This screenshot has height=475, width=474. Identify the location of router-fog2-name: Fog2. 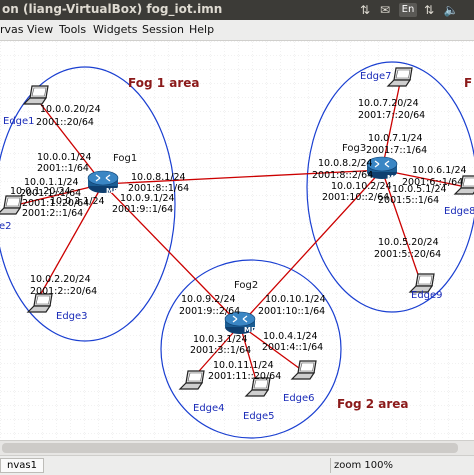
(246, 285).